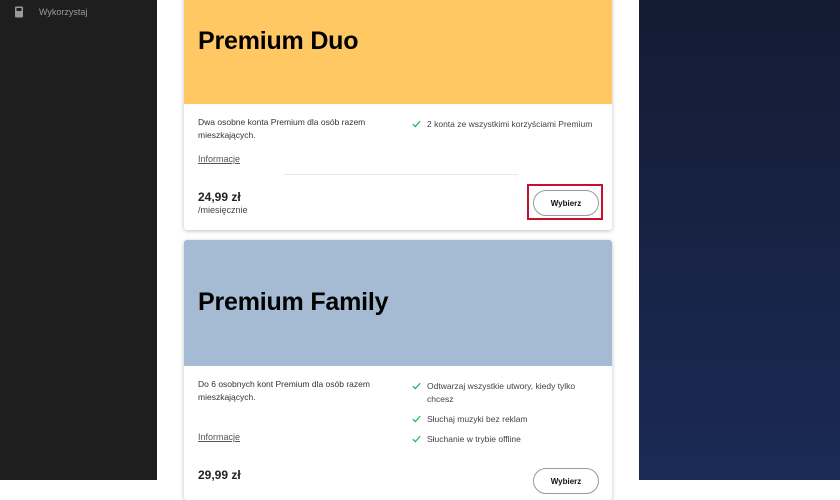 The image size is (840, 500). I want to click on choose-premium-duo-button: Wybierz, so click(566, 203).